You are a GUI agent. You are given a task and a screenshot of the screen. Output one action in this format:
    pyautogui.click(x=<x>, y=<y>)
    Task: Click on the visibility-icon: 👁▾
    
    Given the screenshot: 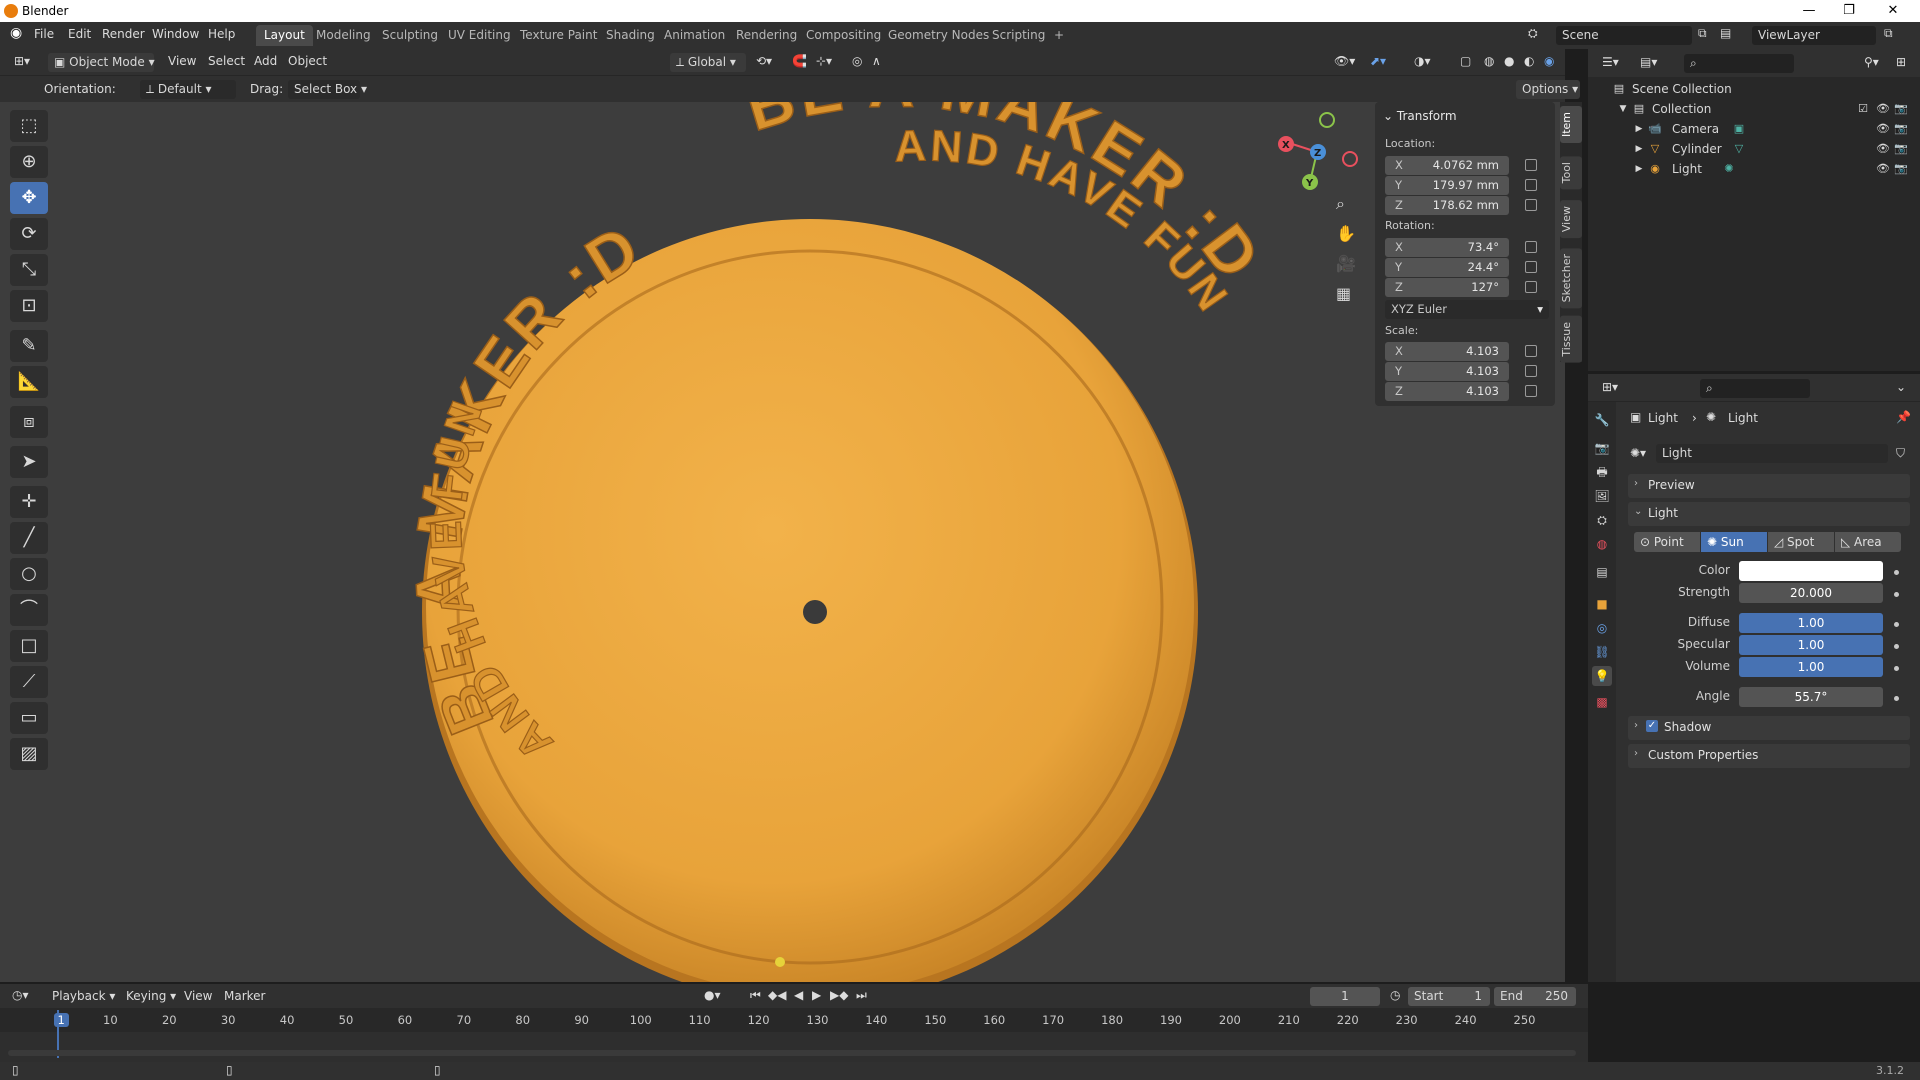 What is the action you would take?
    pyautogui.click(x=1344, y=61)
    